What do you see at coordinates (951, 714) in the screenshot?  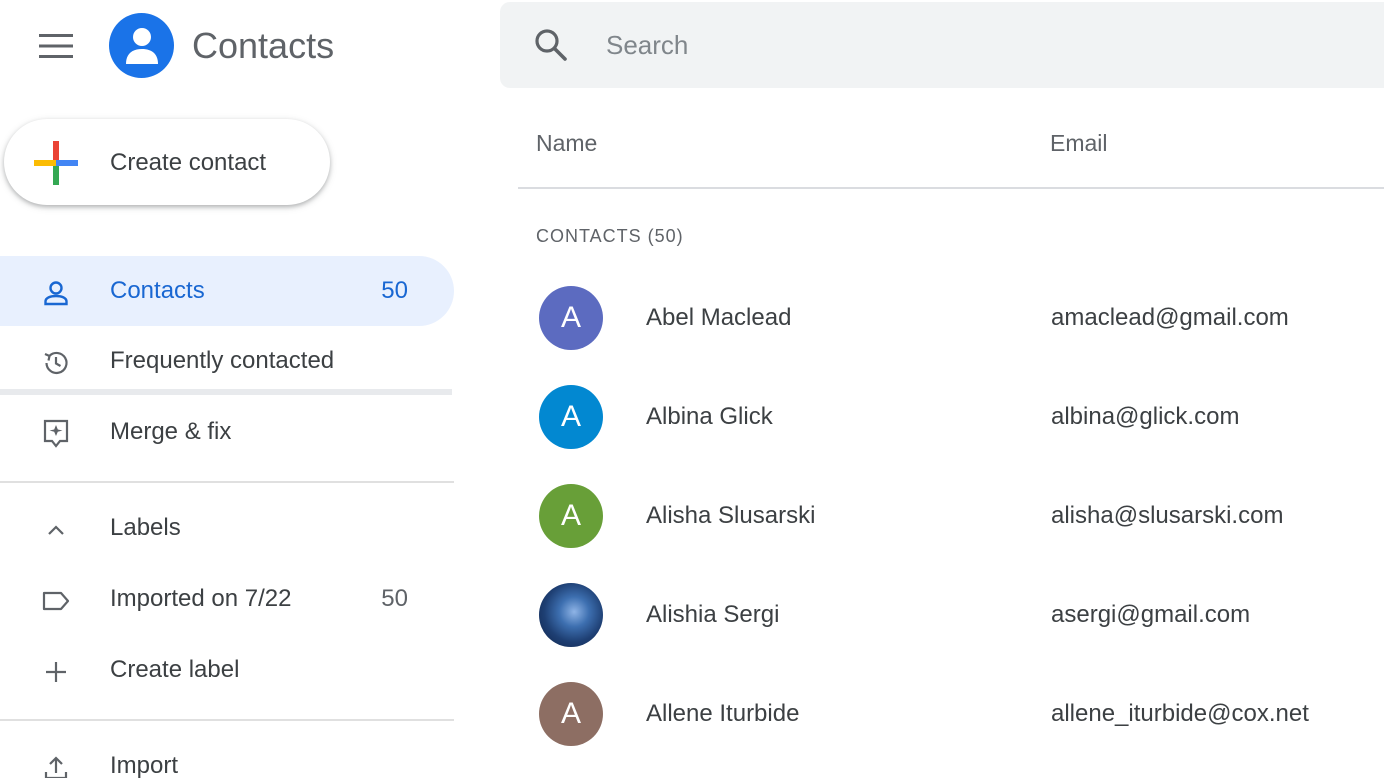 I see `contact-row: A Allene Iturbide allene_iturbide@cox.net` at bounding box center [951, 714].